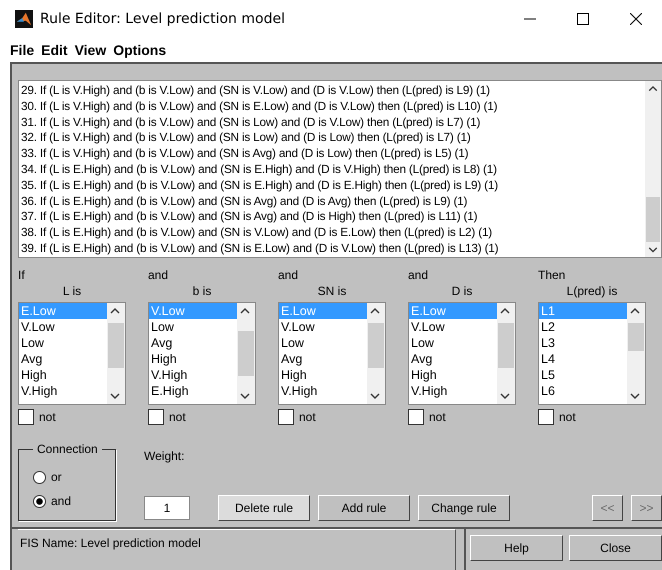 Image resolution: width=662 pixels, height=570 pixels. Describe the element at coordinates (464, 508) in the screenshot. I see `action-button: Change rule` at that location.